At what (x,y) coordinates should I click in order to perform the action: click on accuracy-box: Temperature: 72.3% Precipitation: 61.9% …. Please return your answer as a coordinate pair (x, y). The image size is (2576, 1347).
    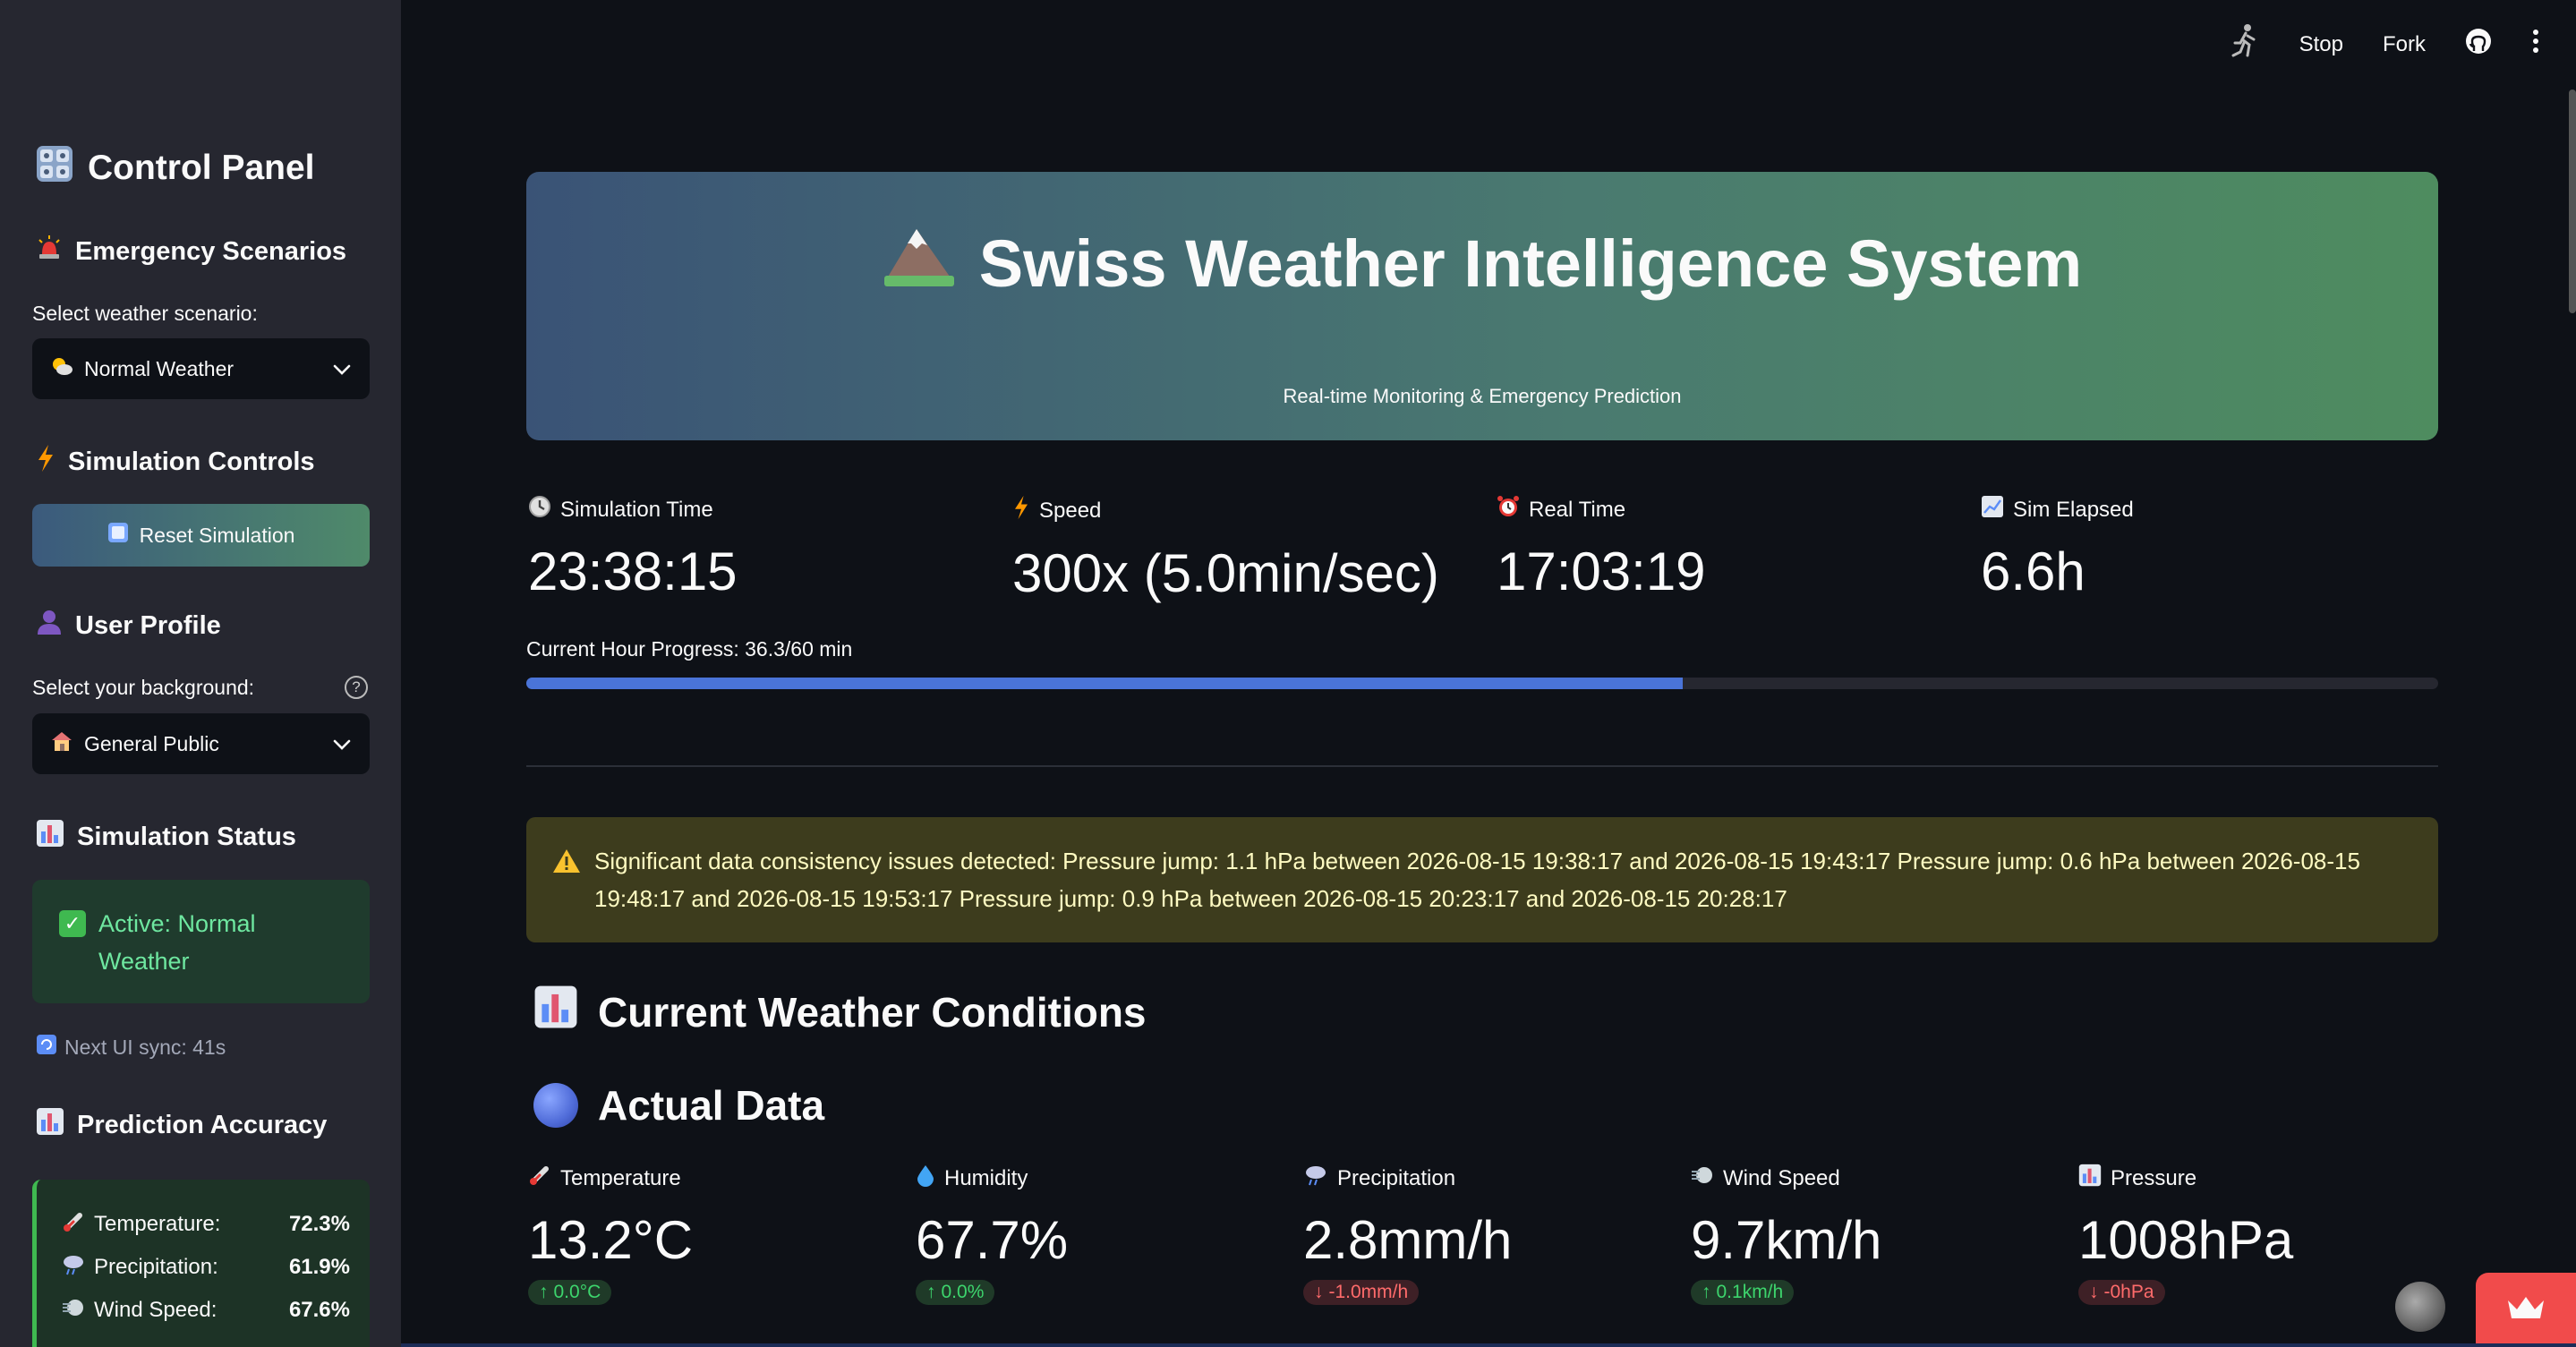
    Looking at the image, I should click on (201, 1263).